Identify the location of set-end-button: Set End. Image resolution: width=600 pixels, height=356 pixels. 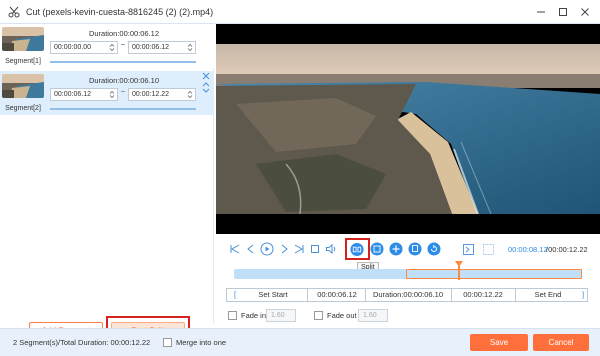
(548, 295).